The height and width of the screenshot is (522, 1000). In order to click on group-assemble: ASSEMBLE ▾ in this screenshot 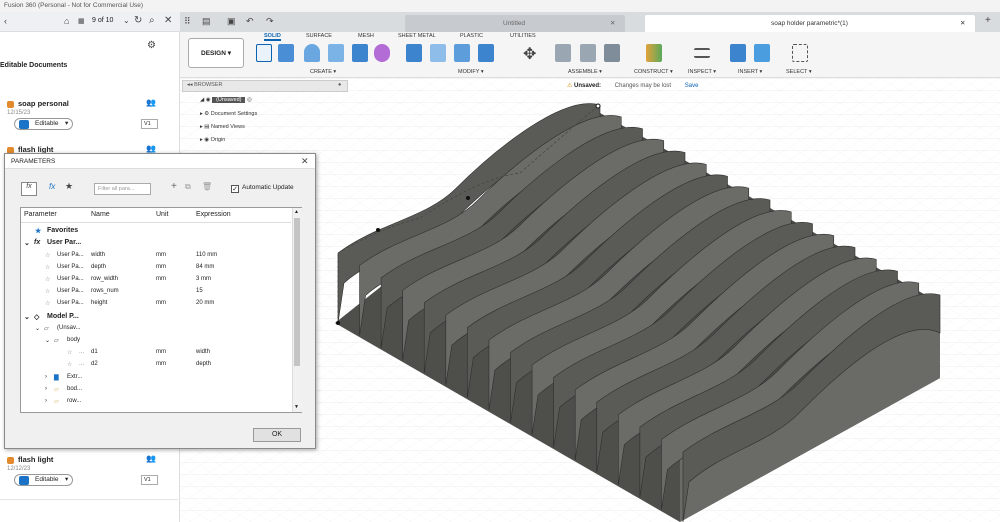, I will do `click(585, 72)`.